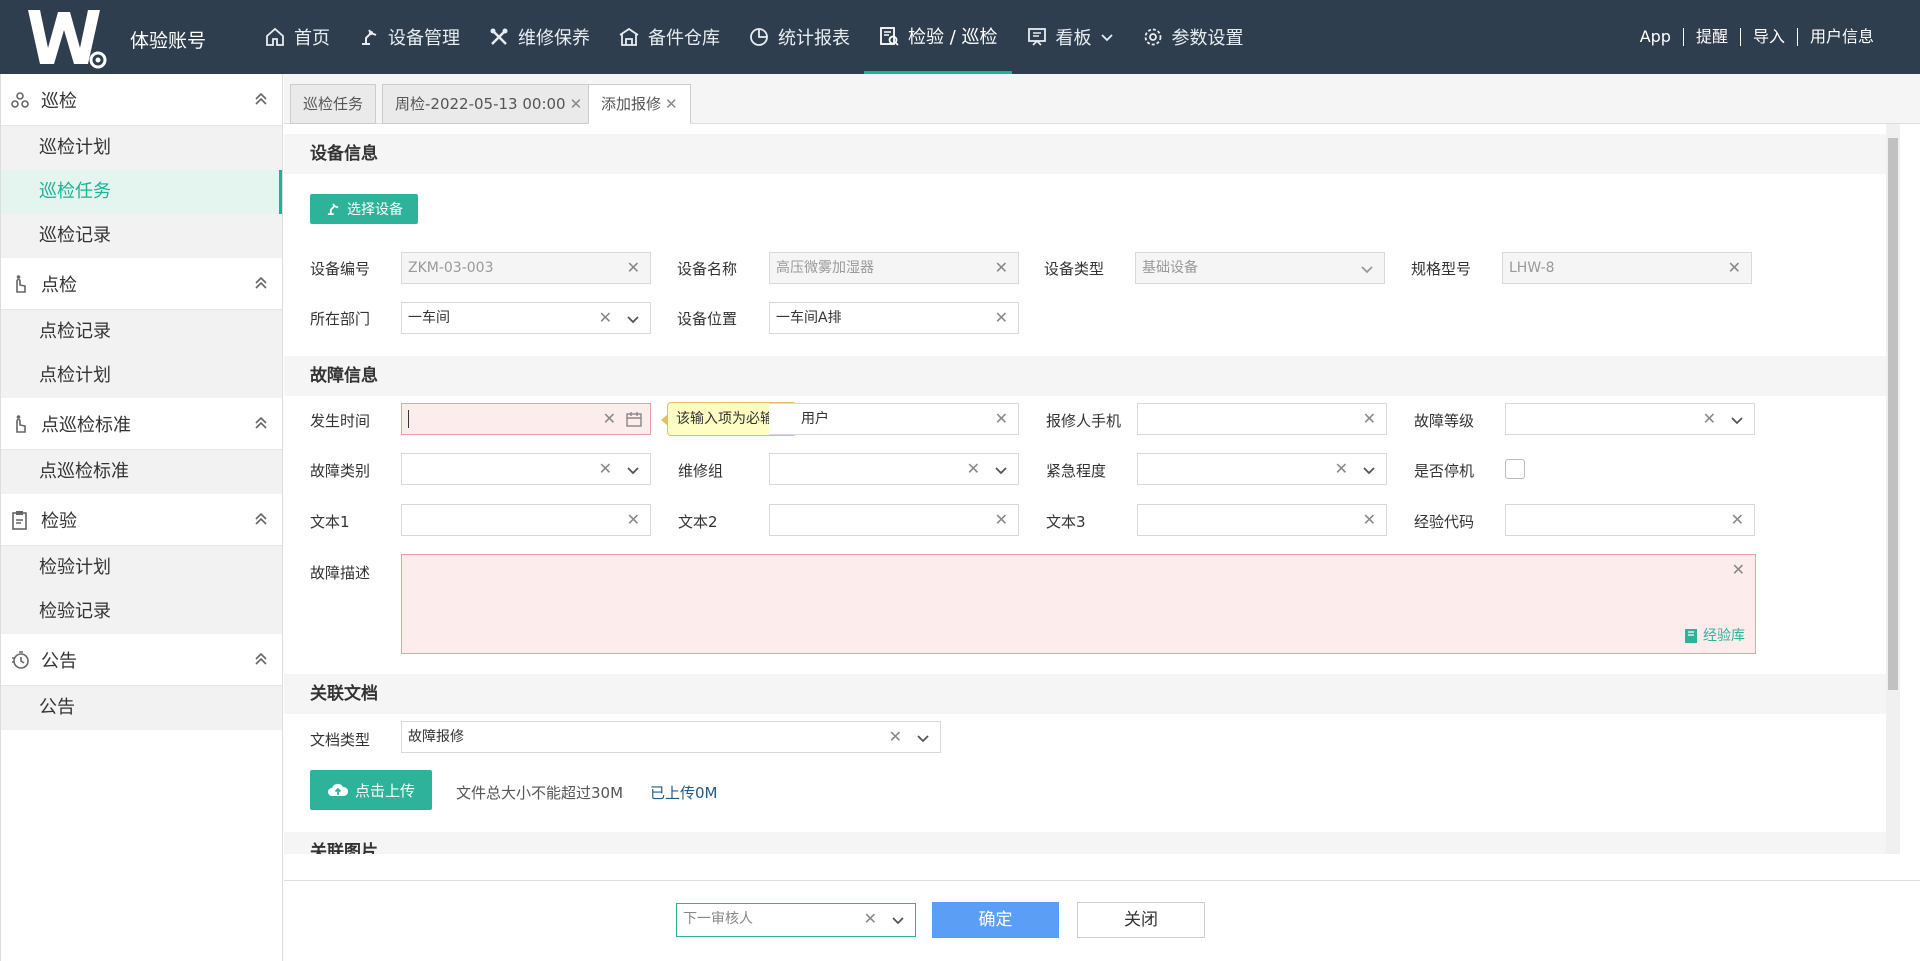 The image size is (1920, 961). What do you see at coordinates (1141, 920) in the screenshot?
I see `close-button: 关闭` at bounding box center [1141, 920].